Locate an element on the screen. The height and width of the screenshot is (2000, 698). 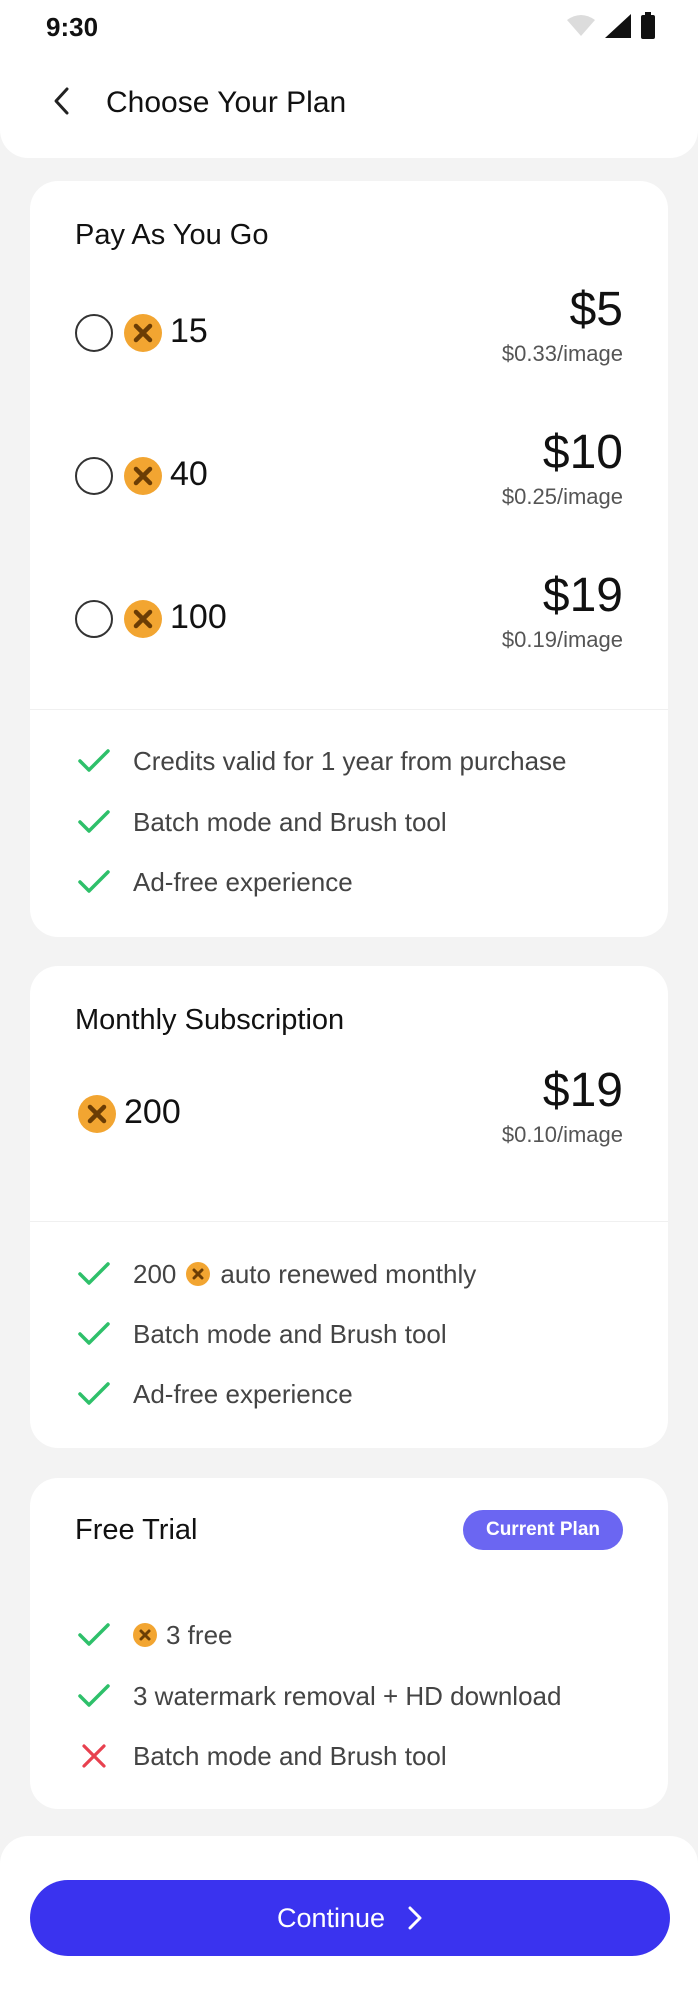
page-title: Choose Your Plan is located at coordinates (226, 102).